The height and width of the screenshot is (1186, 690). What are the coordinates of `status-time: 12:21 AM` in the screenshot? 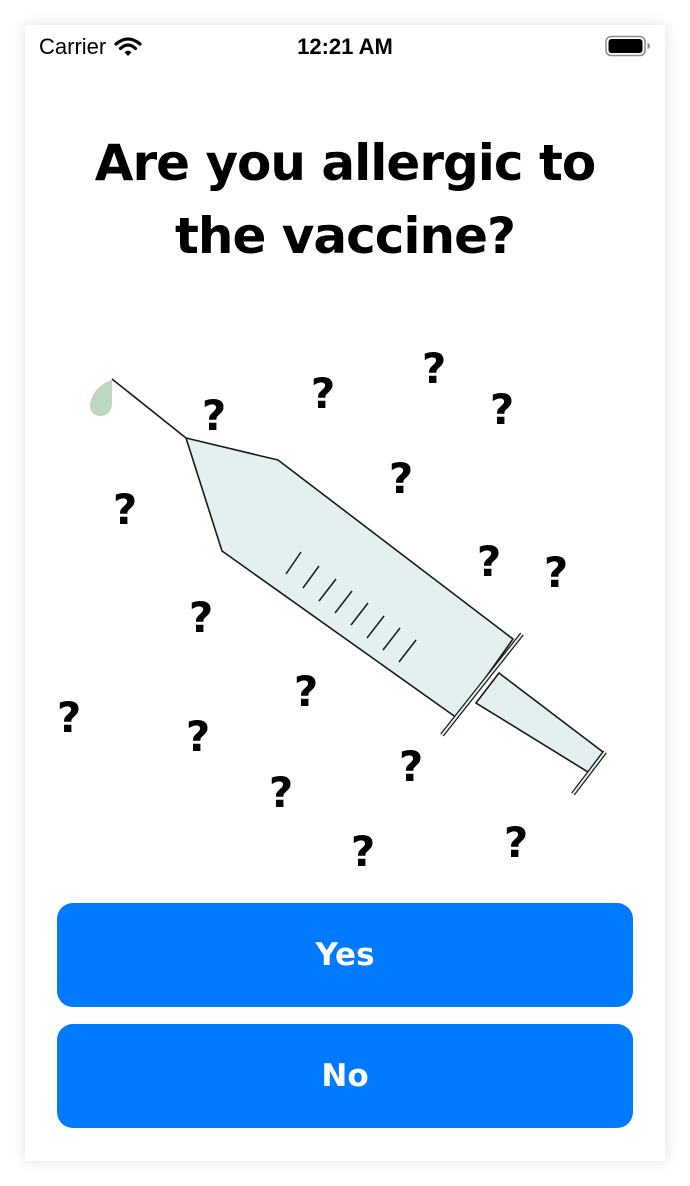 It's located at (345, 46).